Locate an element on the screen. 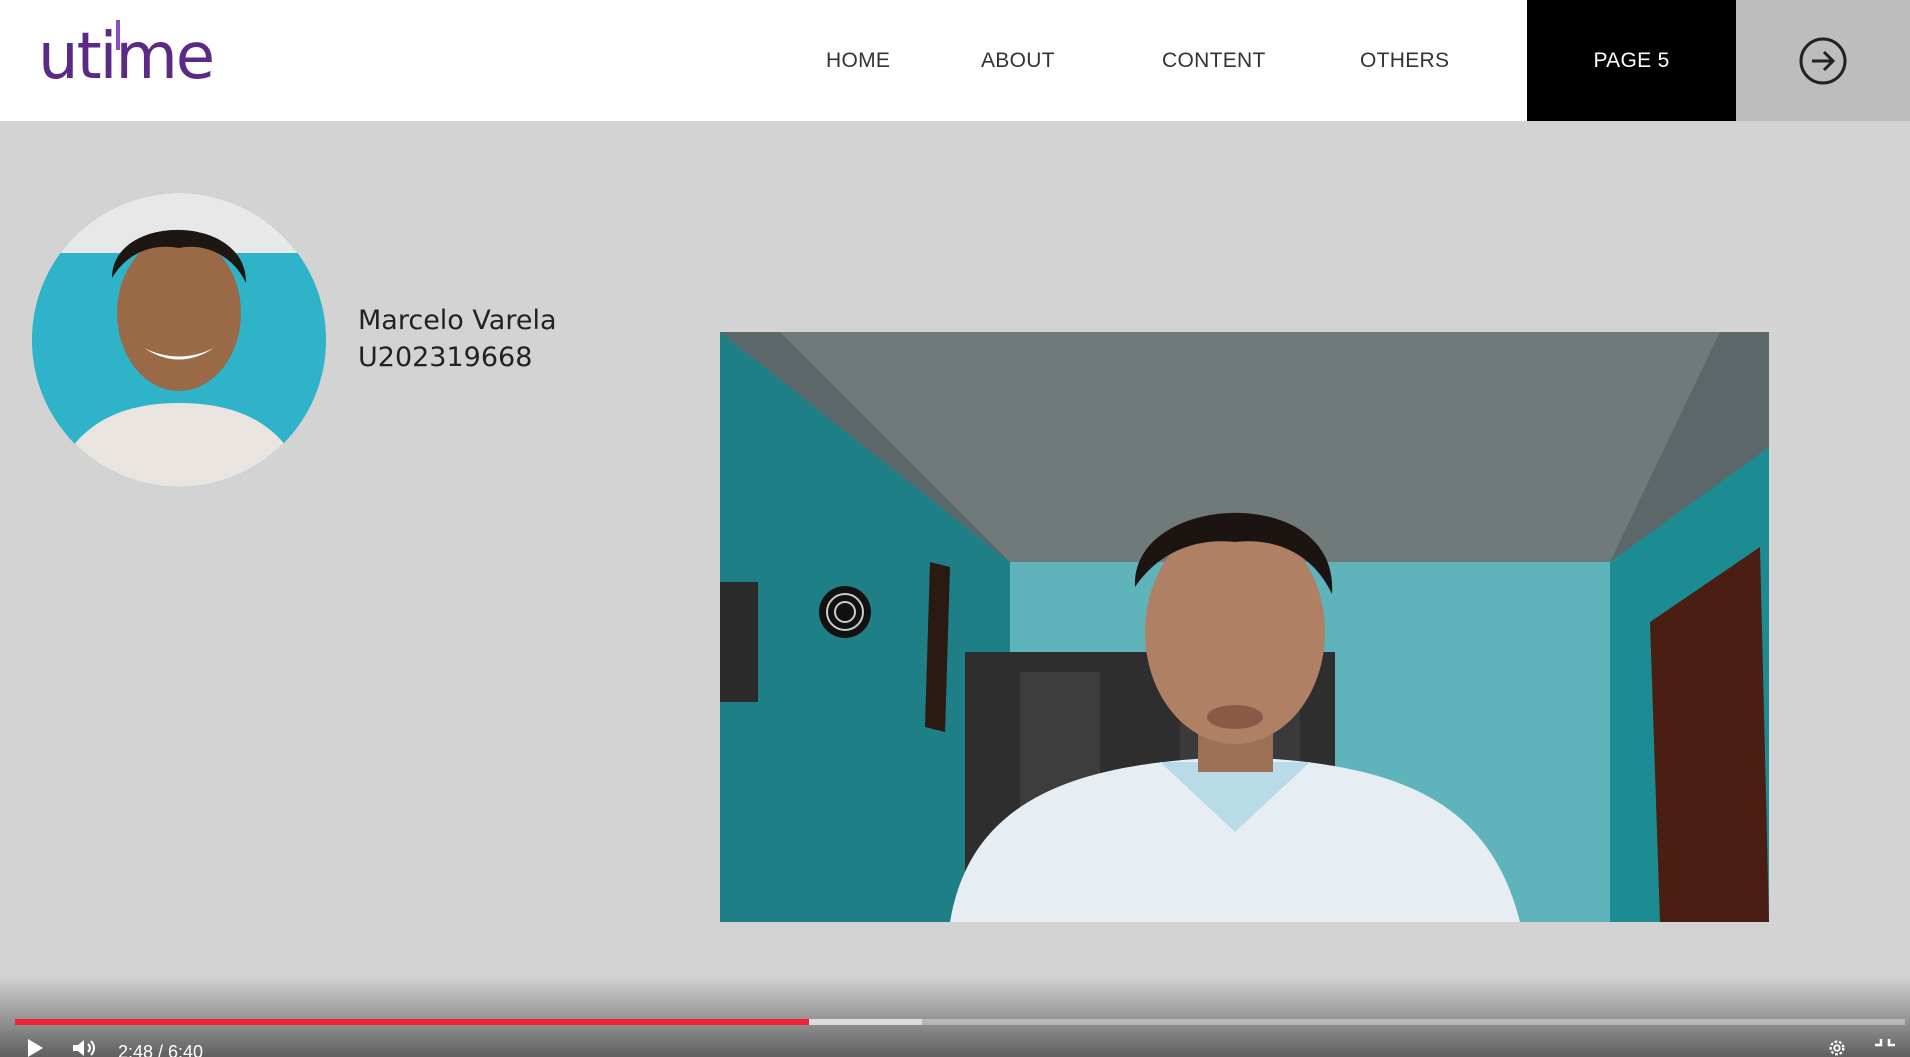 The height and width of the screenshot is (1057, 1910). top-header: utime HOME ABOUT CONTENT OTHERS PAGE 5 is located at coordinates (955, 60).